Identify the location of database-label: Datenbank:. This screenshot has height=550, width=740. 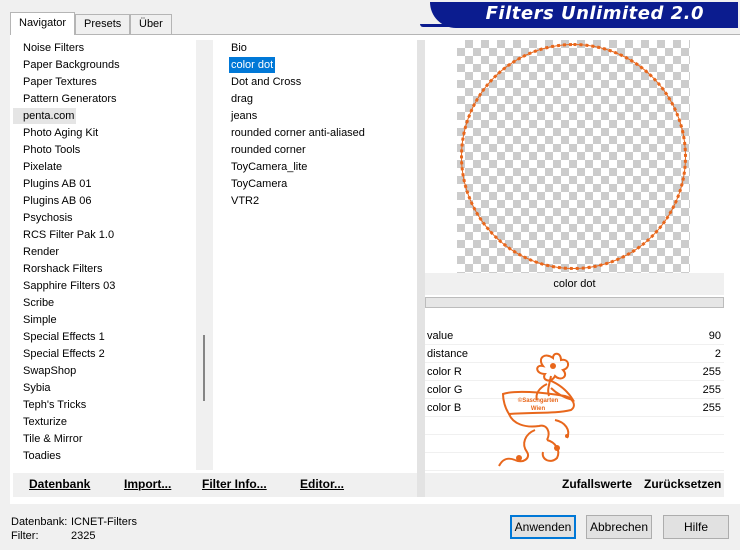
(39, 522).